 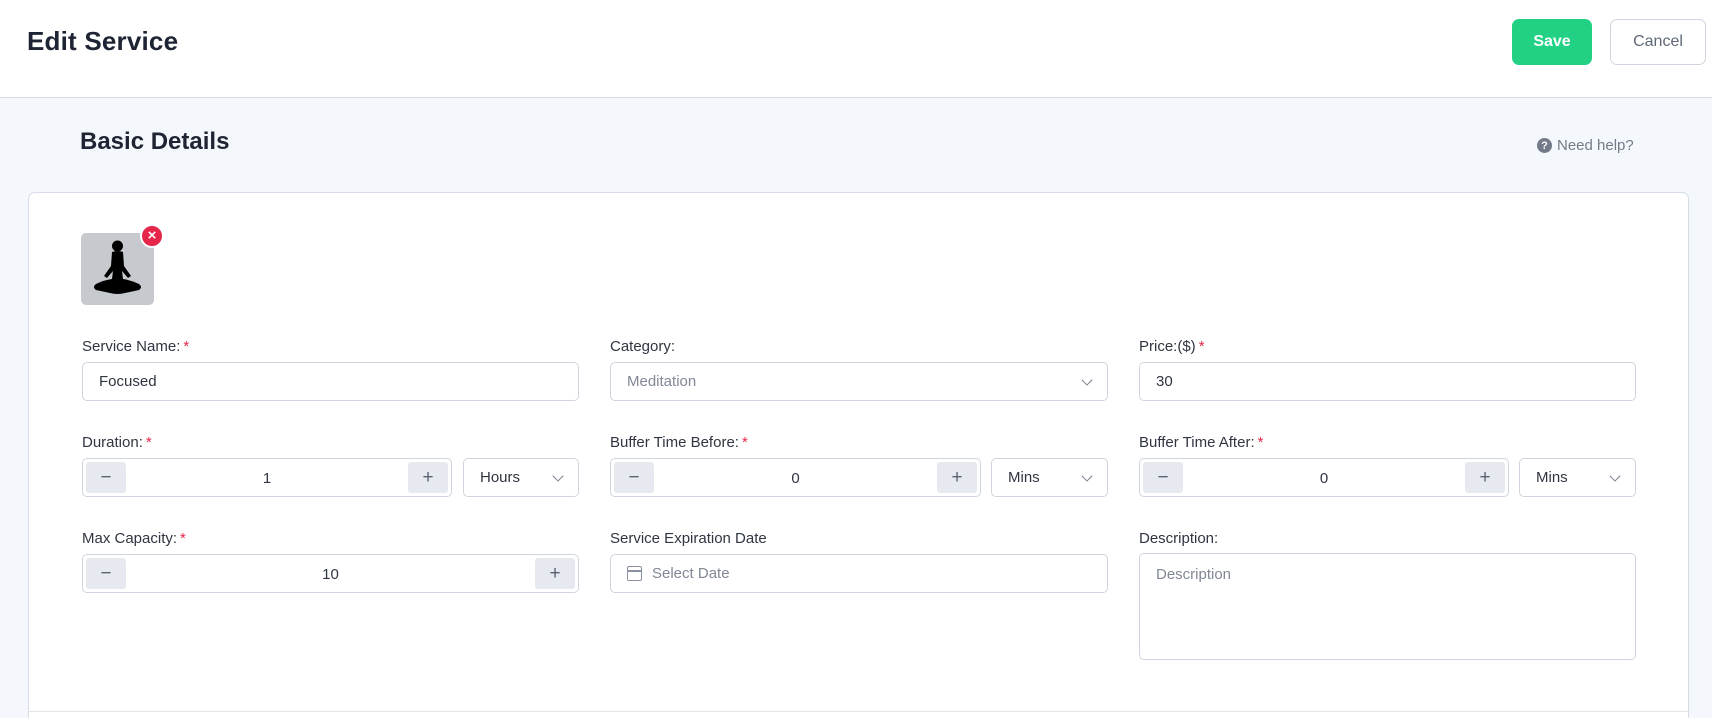 I want to click on remove-image-button: ×, so click(x=152, y=236).